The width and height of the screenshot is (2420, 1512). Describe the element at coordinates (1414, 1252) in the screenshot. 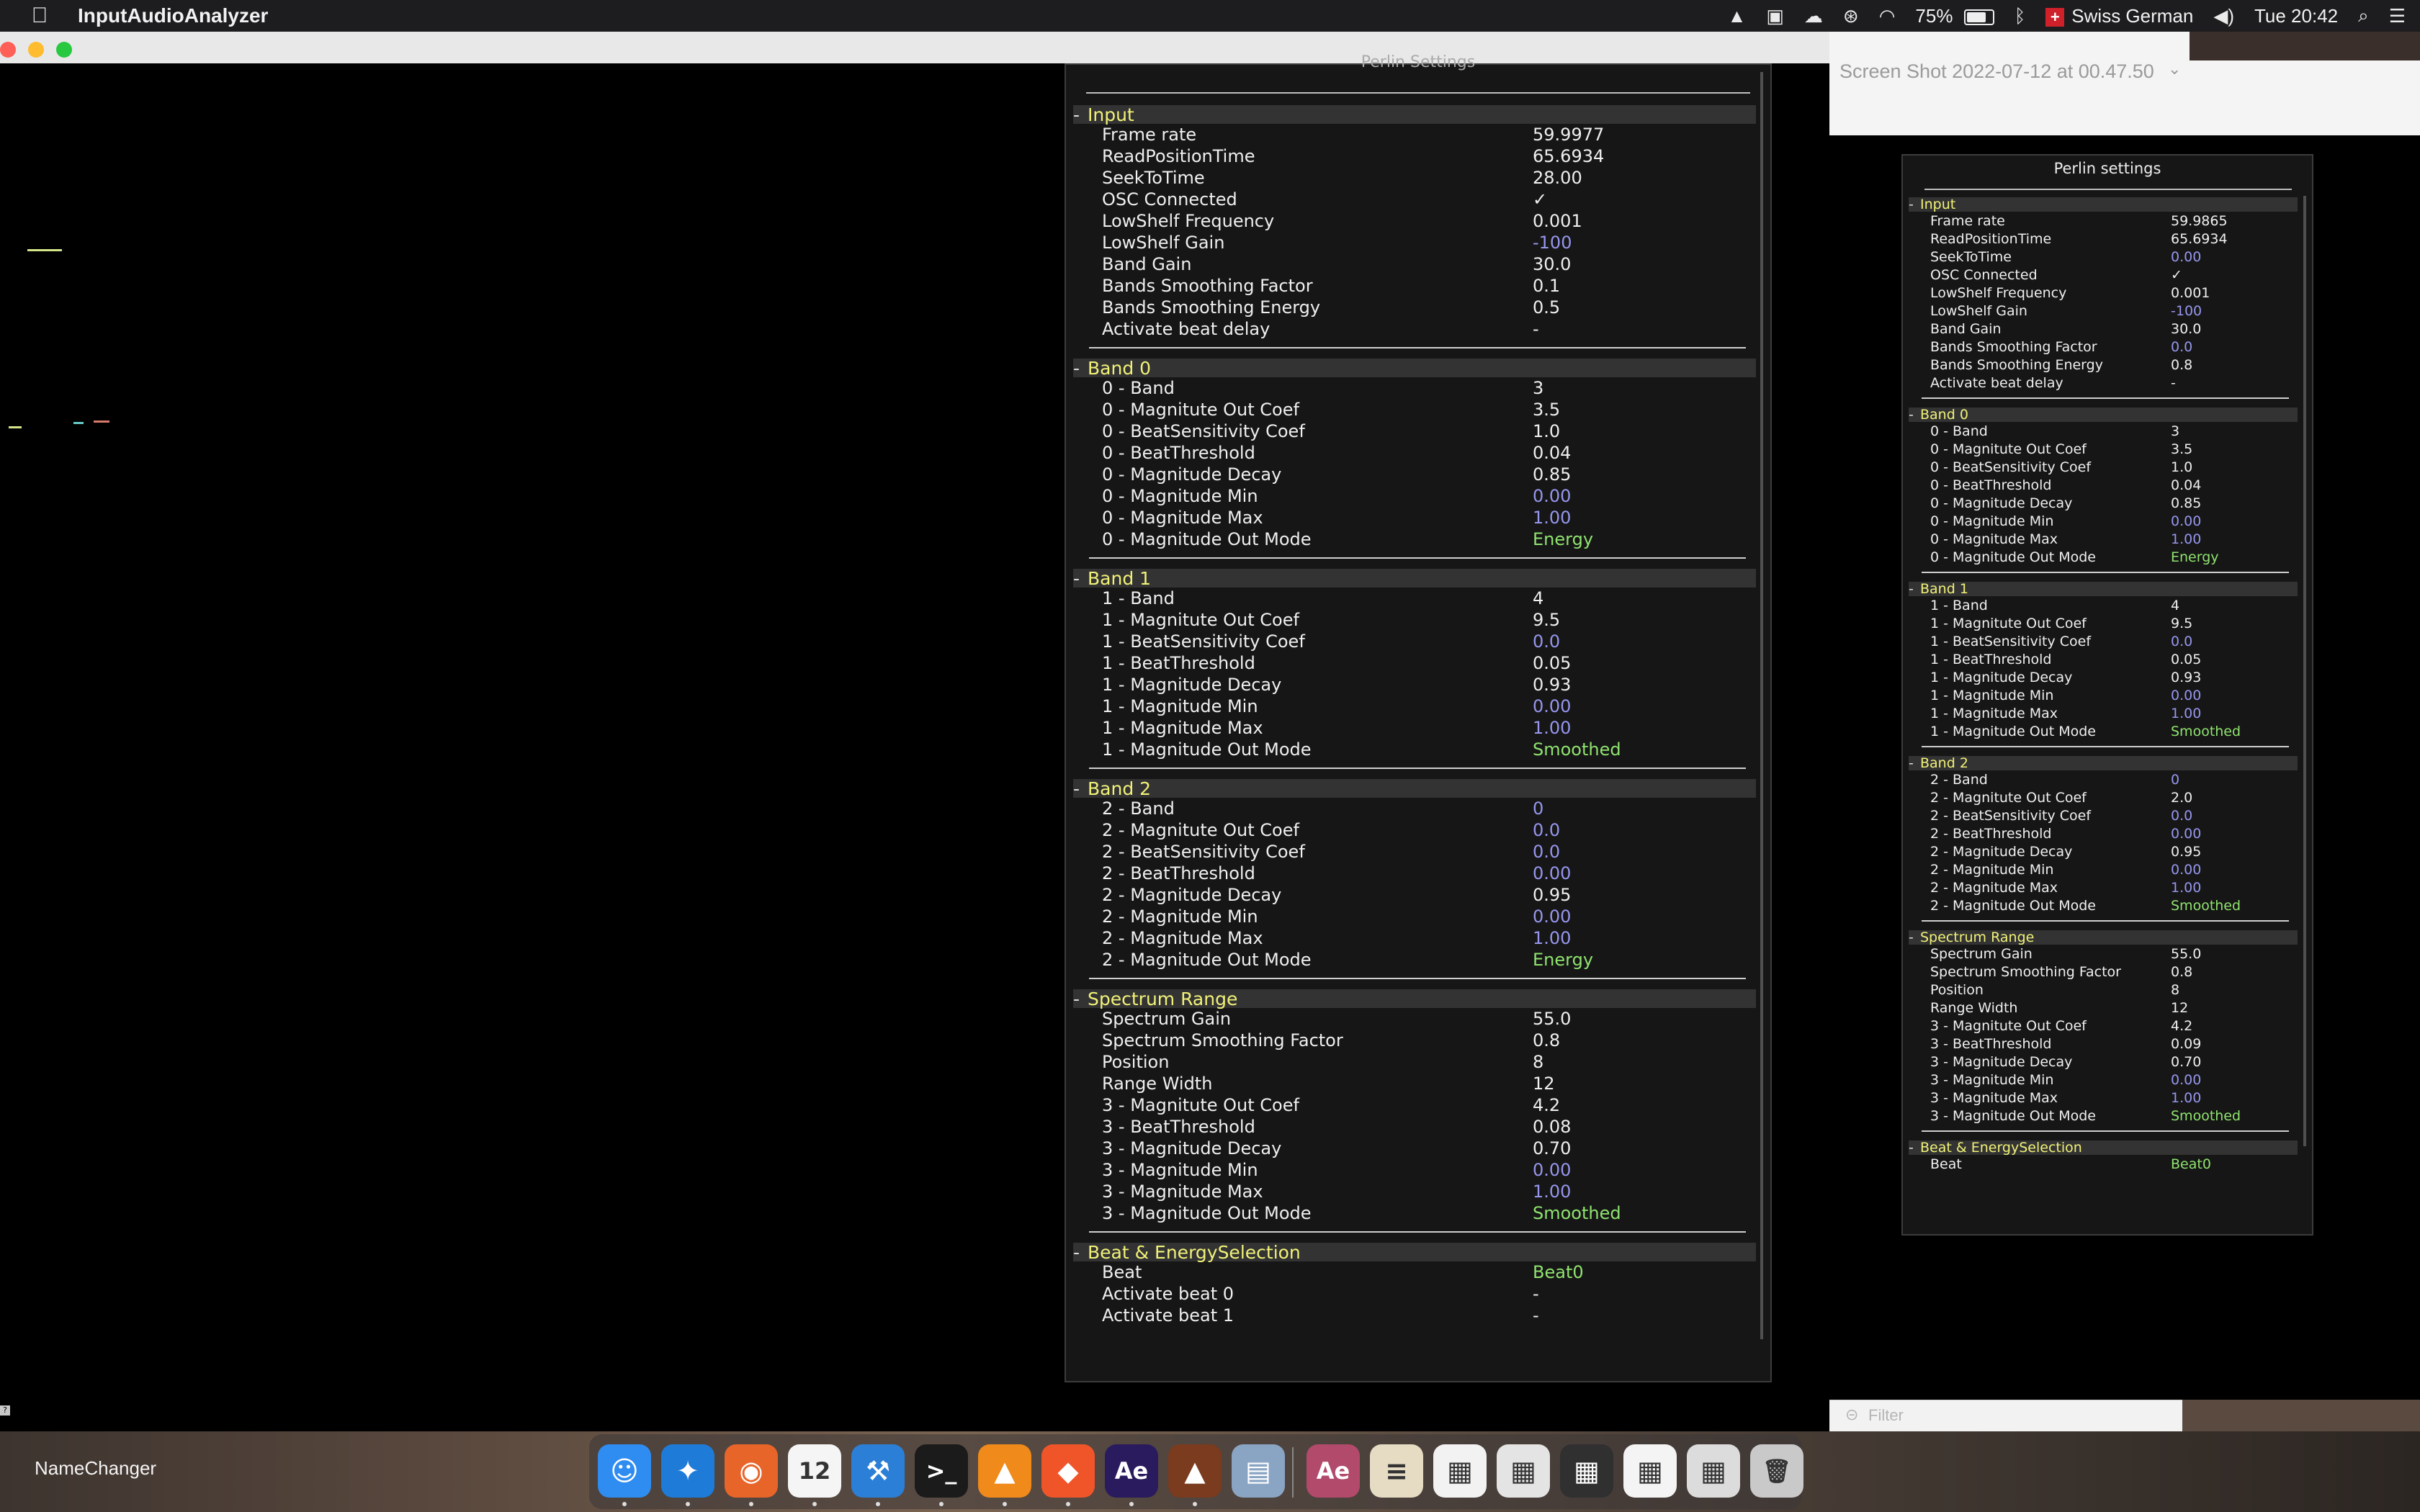

I see `section-header-beat-energyselection: - Beat & EnergySelection` at that location.